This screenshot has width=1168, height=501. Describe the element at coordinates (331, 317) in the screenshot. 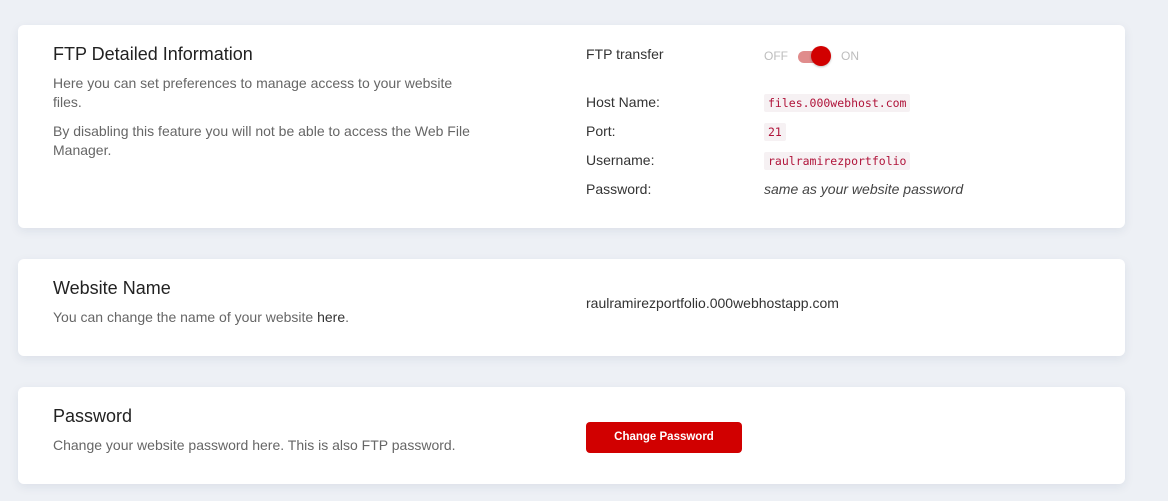

I see `change-name-link: here` at that location.